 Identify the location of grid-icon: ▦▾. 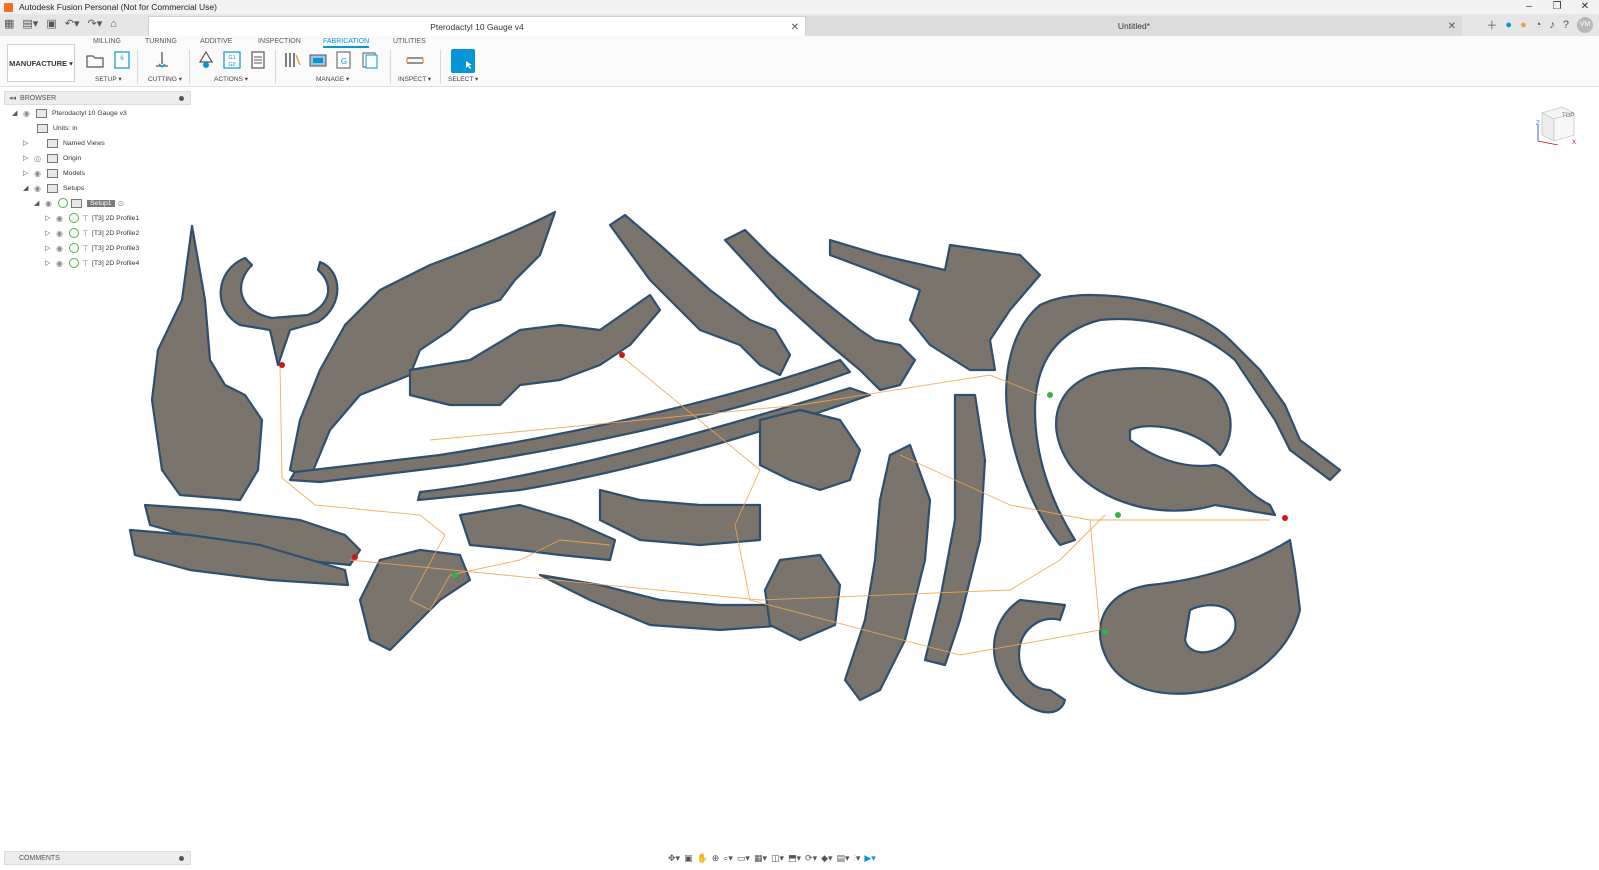
(760, 858).